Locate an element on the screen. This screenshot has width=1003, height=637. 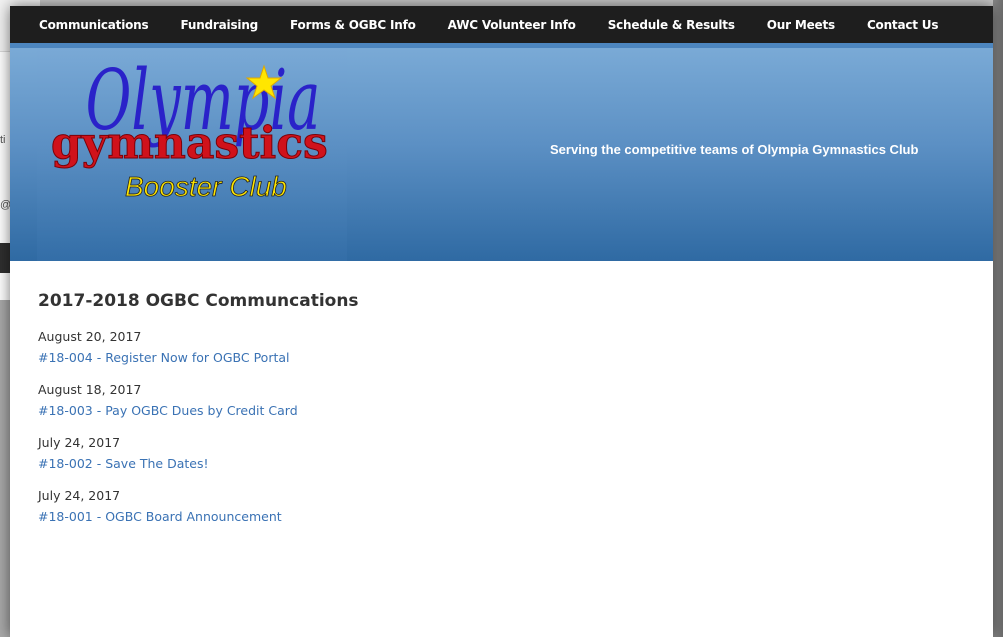
nav-item-our-meets: Our Meets is located at coordinates (801, 25).